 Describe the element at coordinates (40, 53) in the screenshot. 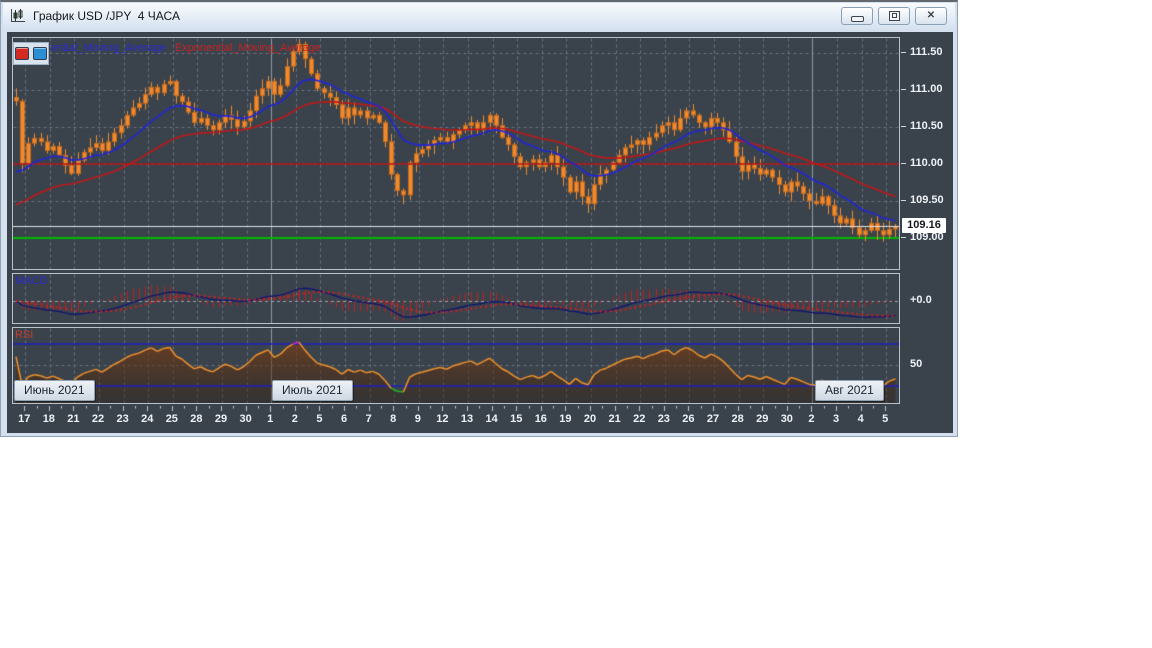

I see `indicator-button-blue` at that location.